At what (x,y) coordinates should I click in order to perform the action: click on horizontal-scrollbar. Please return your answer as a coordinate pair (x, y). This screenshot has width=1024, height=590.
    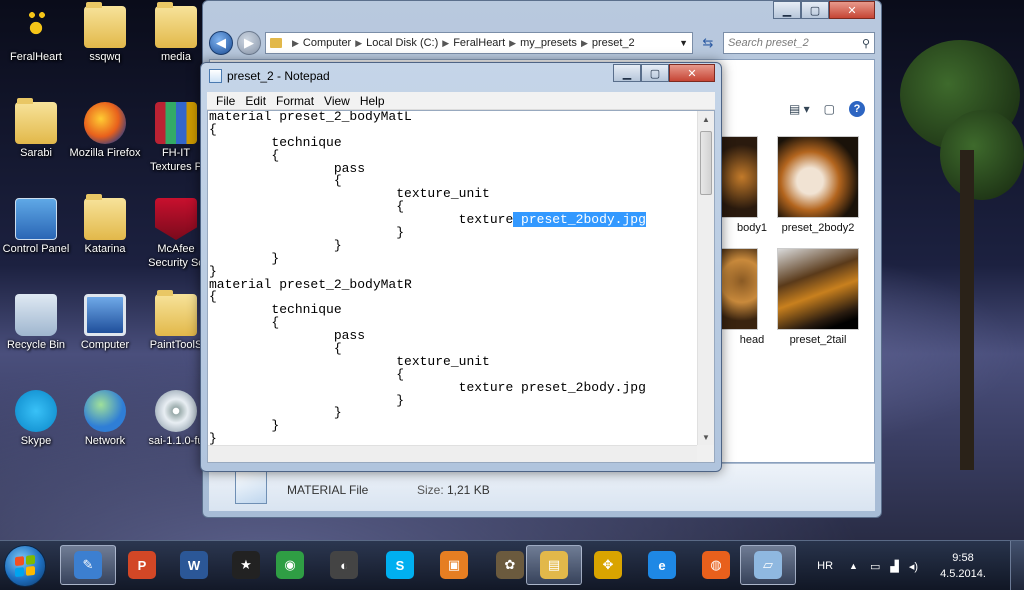
    Looking at the image, I should click on (452, 453).